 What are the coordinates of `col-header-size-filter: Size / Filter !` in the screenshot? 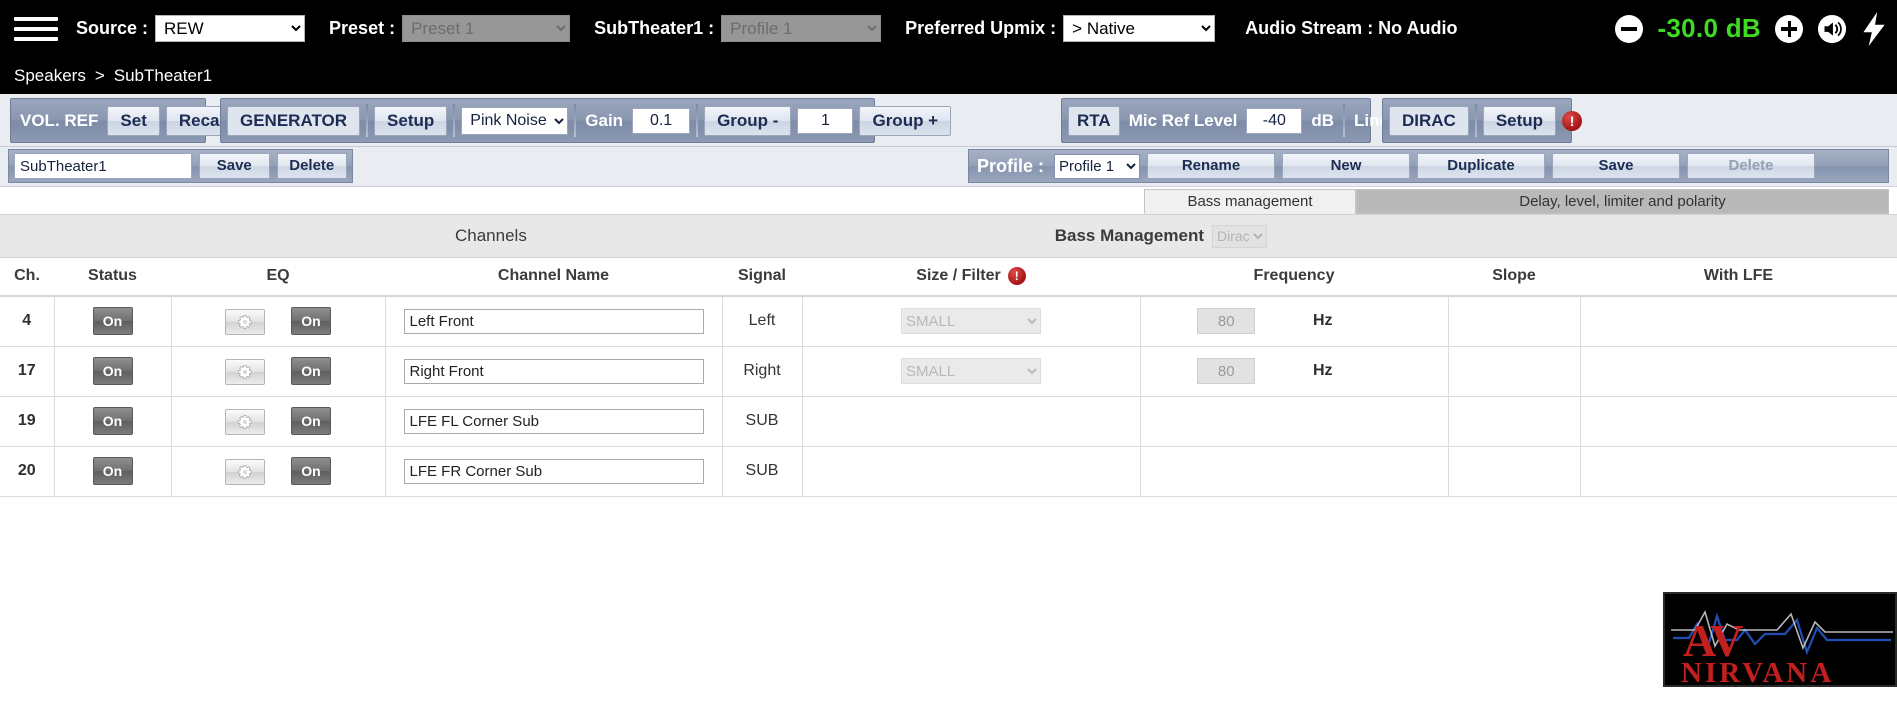 It's located at (971, 277).